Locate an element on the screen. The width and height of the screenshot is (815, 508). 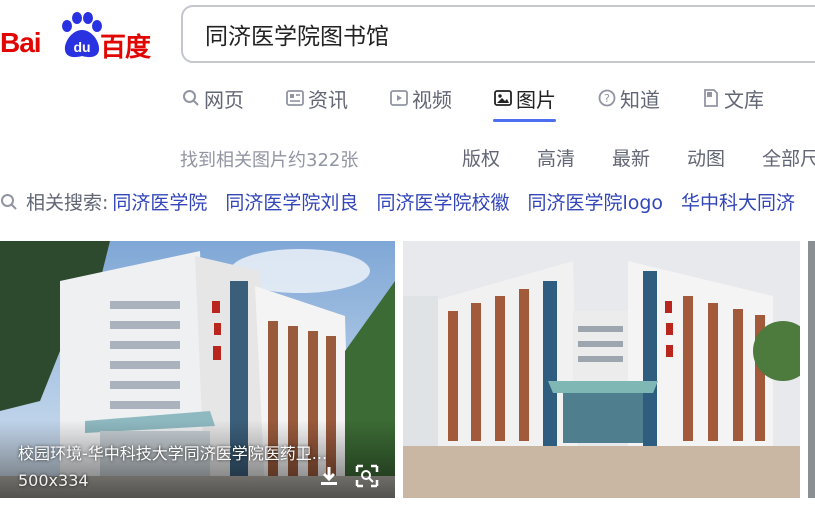
image-result-partial is located at coordinates (811, 369).